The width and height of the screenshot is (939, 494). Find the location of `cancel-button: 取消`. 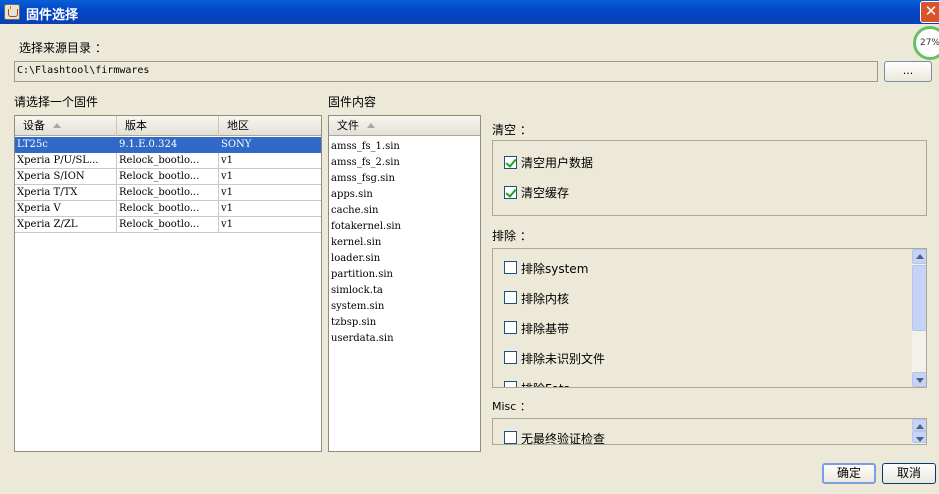

cancel-button: 取消 is located at coordinates (909, 473).